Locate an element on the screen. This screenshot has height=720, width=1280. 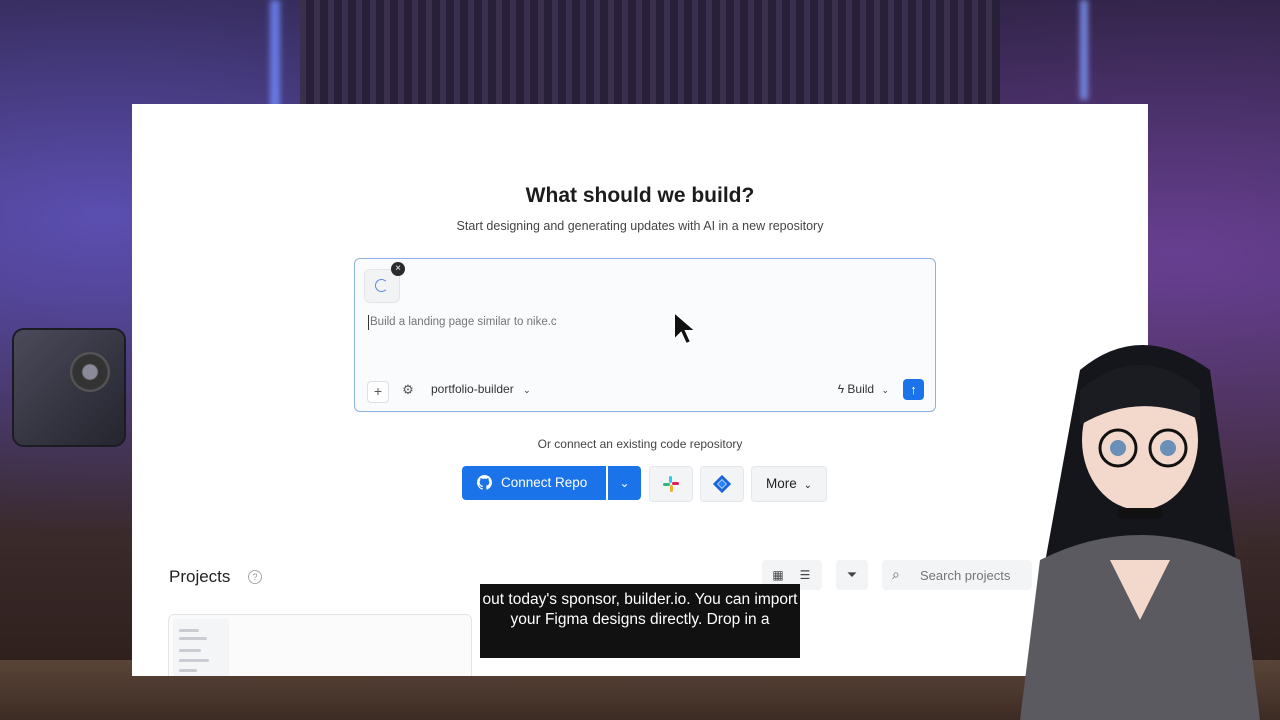
prompt-toolbar: + ⚙ portfolio-builder ⌄ ϟ Build ⌄ ↑ is located at coordinates (645, 390).